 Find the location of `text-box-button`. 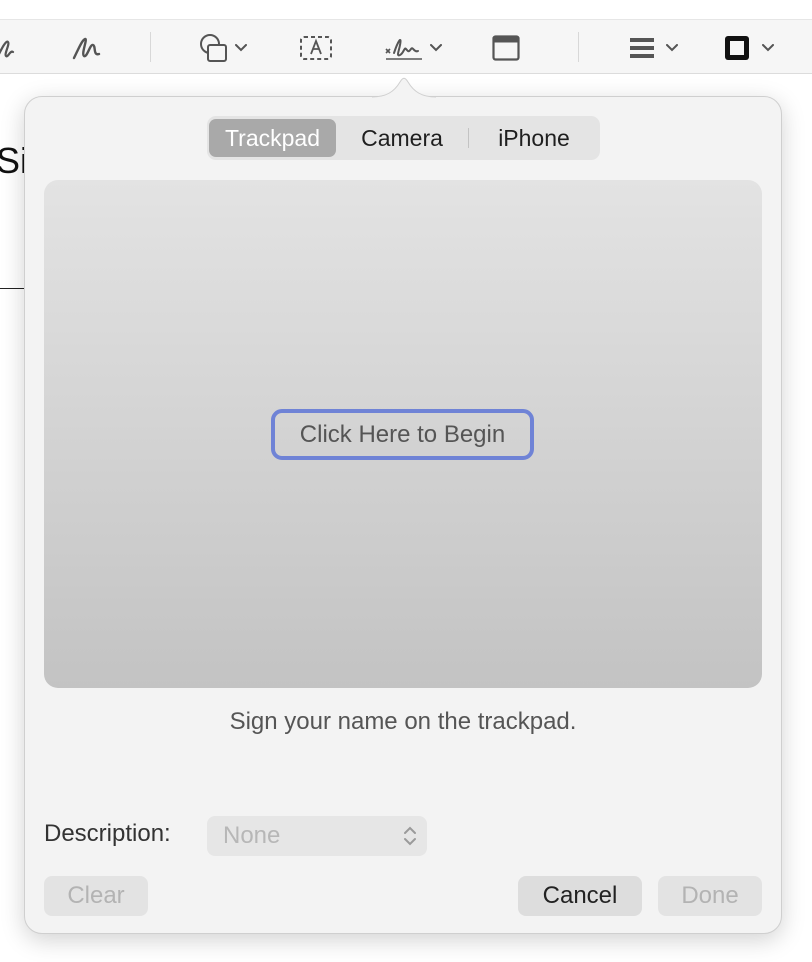

text-box-button is located at coordinates (316, 47).